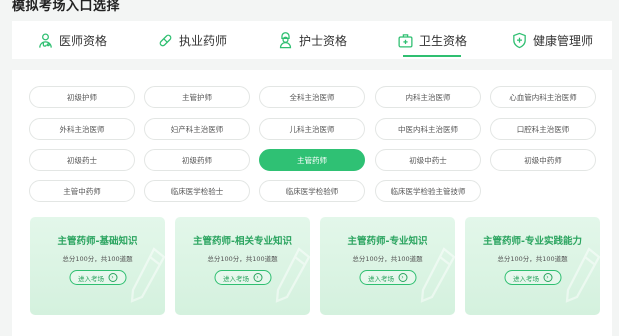  What do you see at coordinates (45, 40) in the screenshot?
I see `doctor-icon` at bounding box center [45, 40].